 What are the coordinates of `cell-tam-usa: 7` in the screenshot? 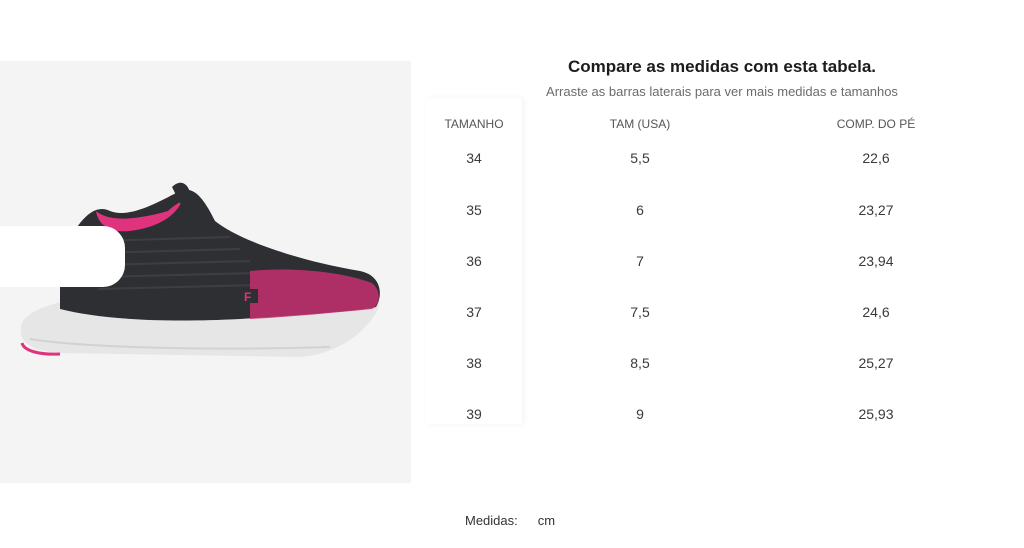 It's located at (640, 261).